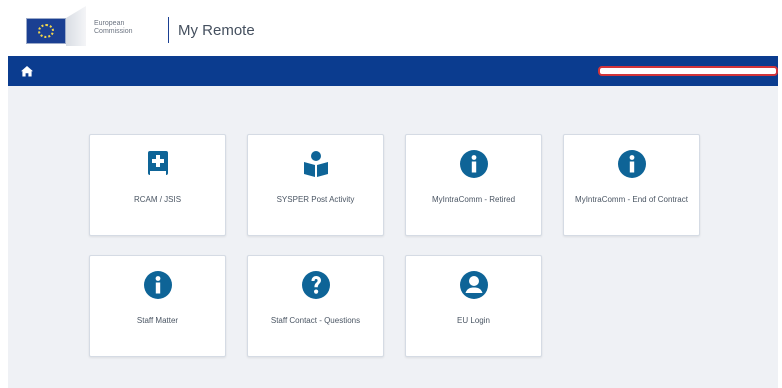 The height and width of the screenshot is (388, 782). I want to click on navbar, so click(393, 71).